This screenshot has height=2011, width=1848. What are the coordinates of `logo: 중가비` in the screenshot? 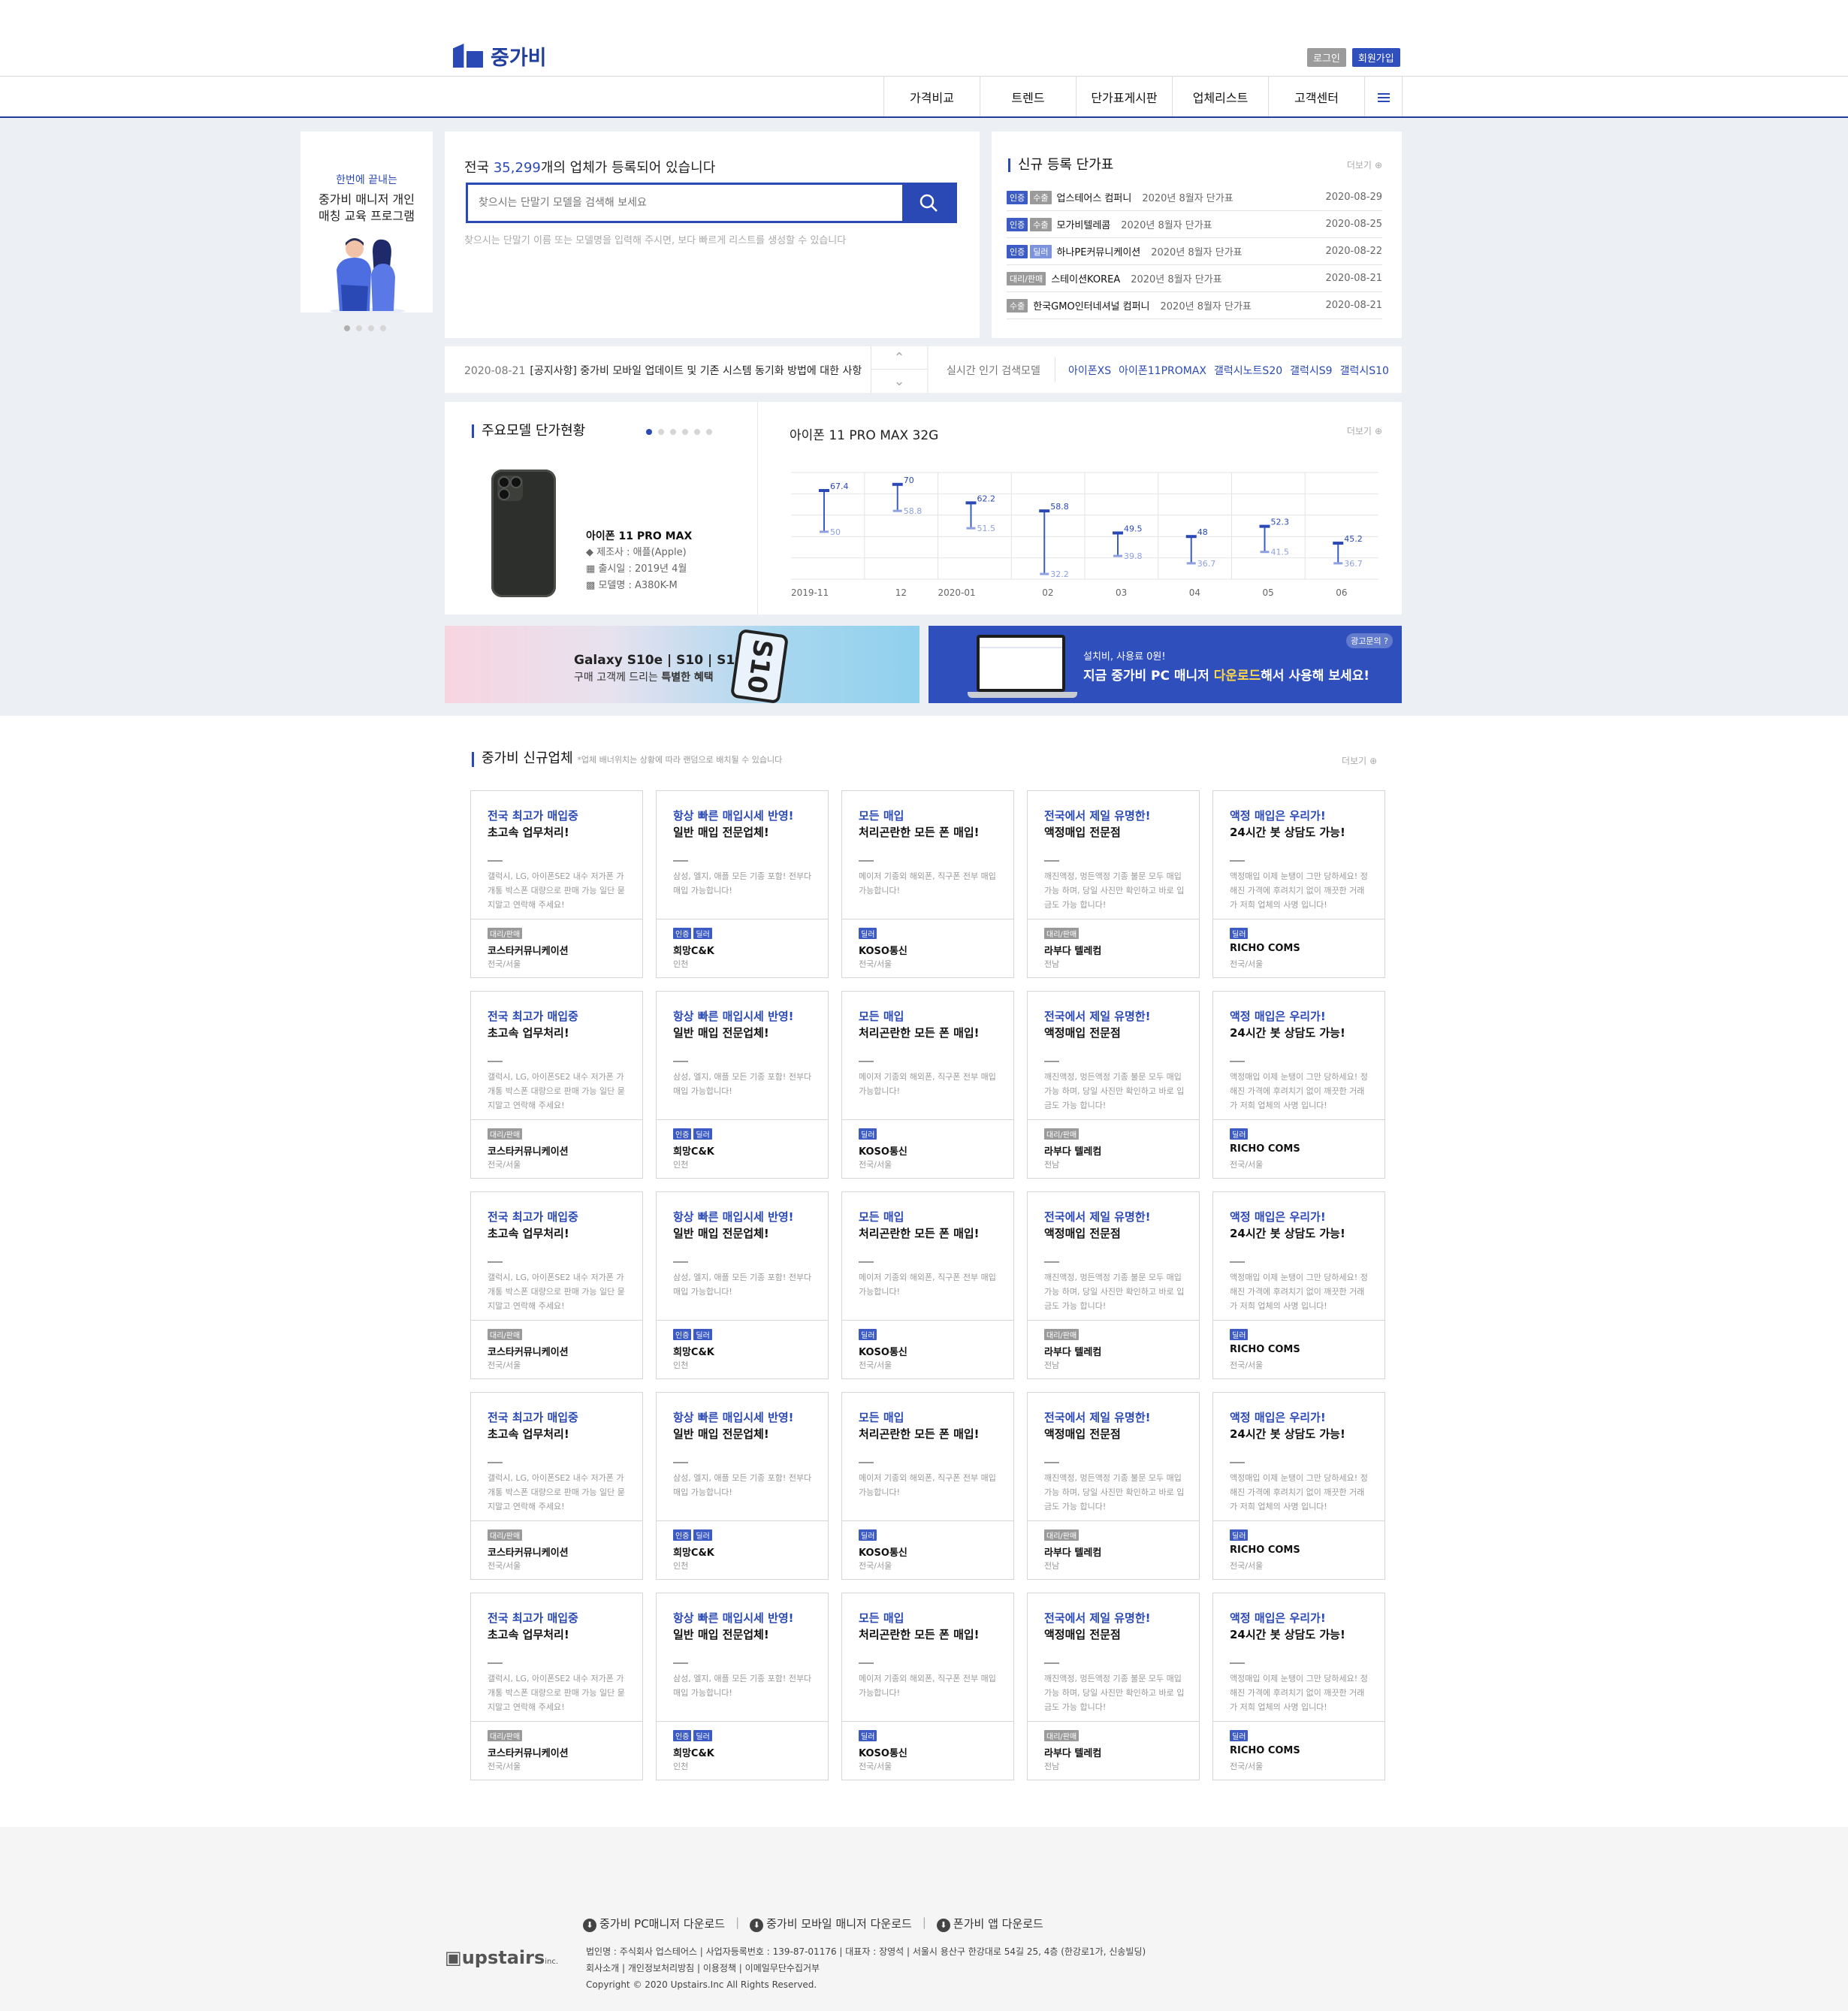 It's located at (500, 56).